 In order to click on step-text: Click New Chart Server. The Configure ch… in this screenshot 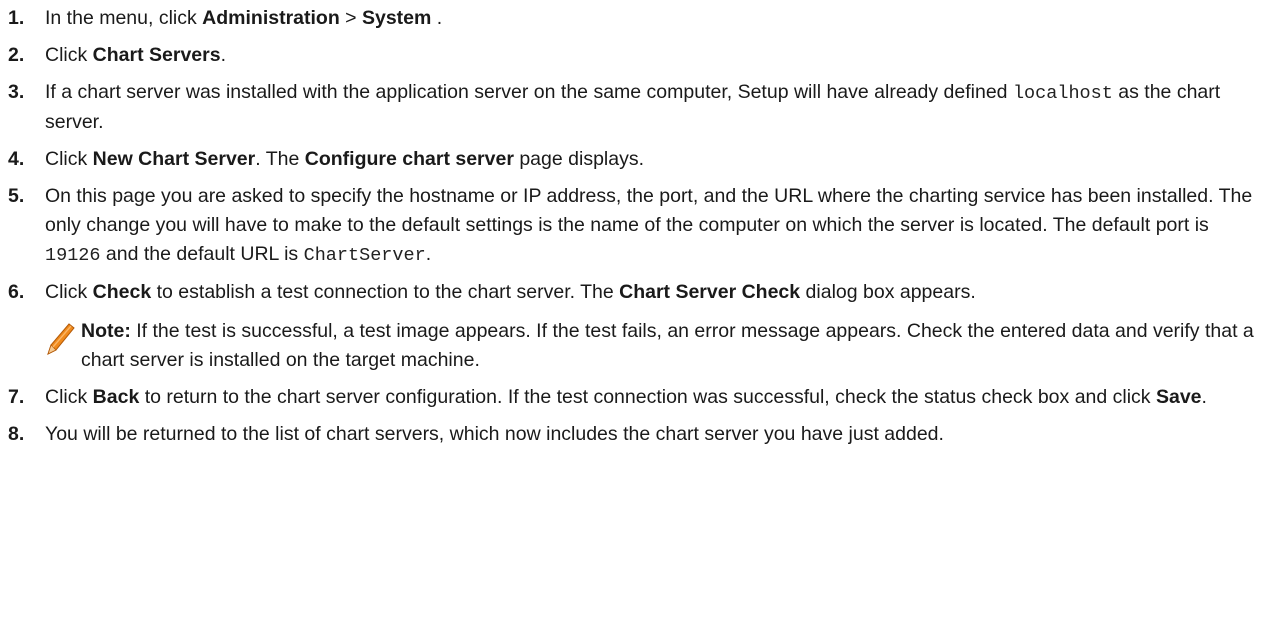, I will do `click(649, 159)`.